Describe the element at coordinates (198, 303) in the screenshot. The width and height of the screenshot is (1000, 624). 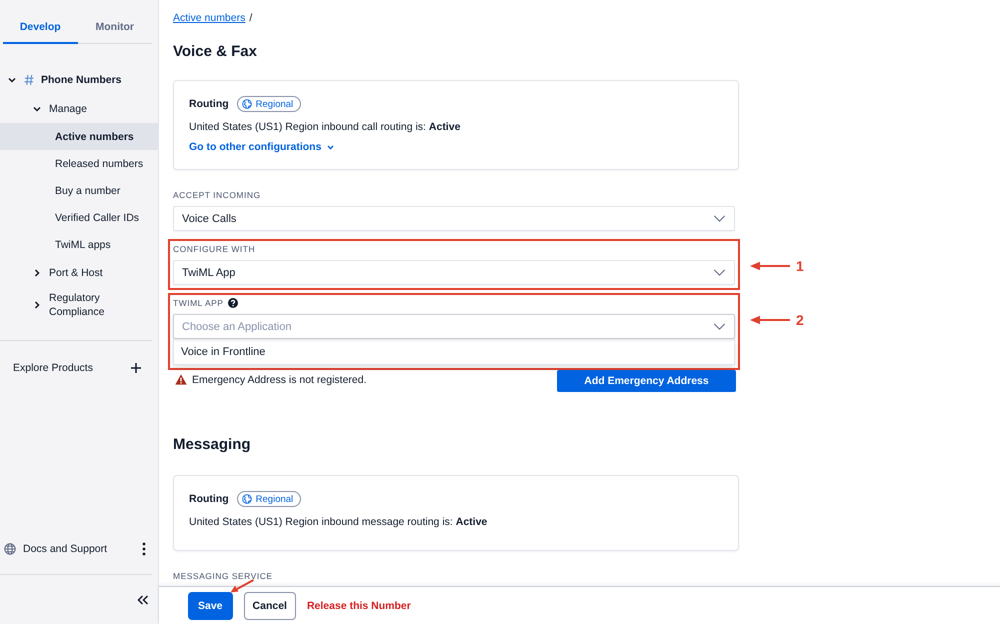
I see `field-label: TWIML APP` at that location.